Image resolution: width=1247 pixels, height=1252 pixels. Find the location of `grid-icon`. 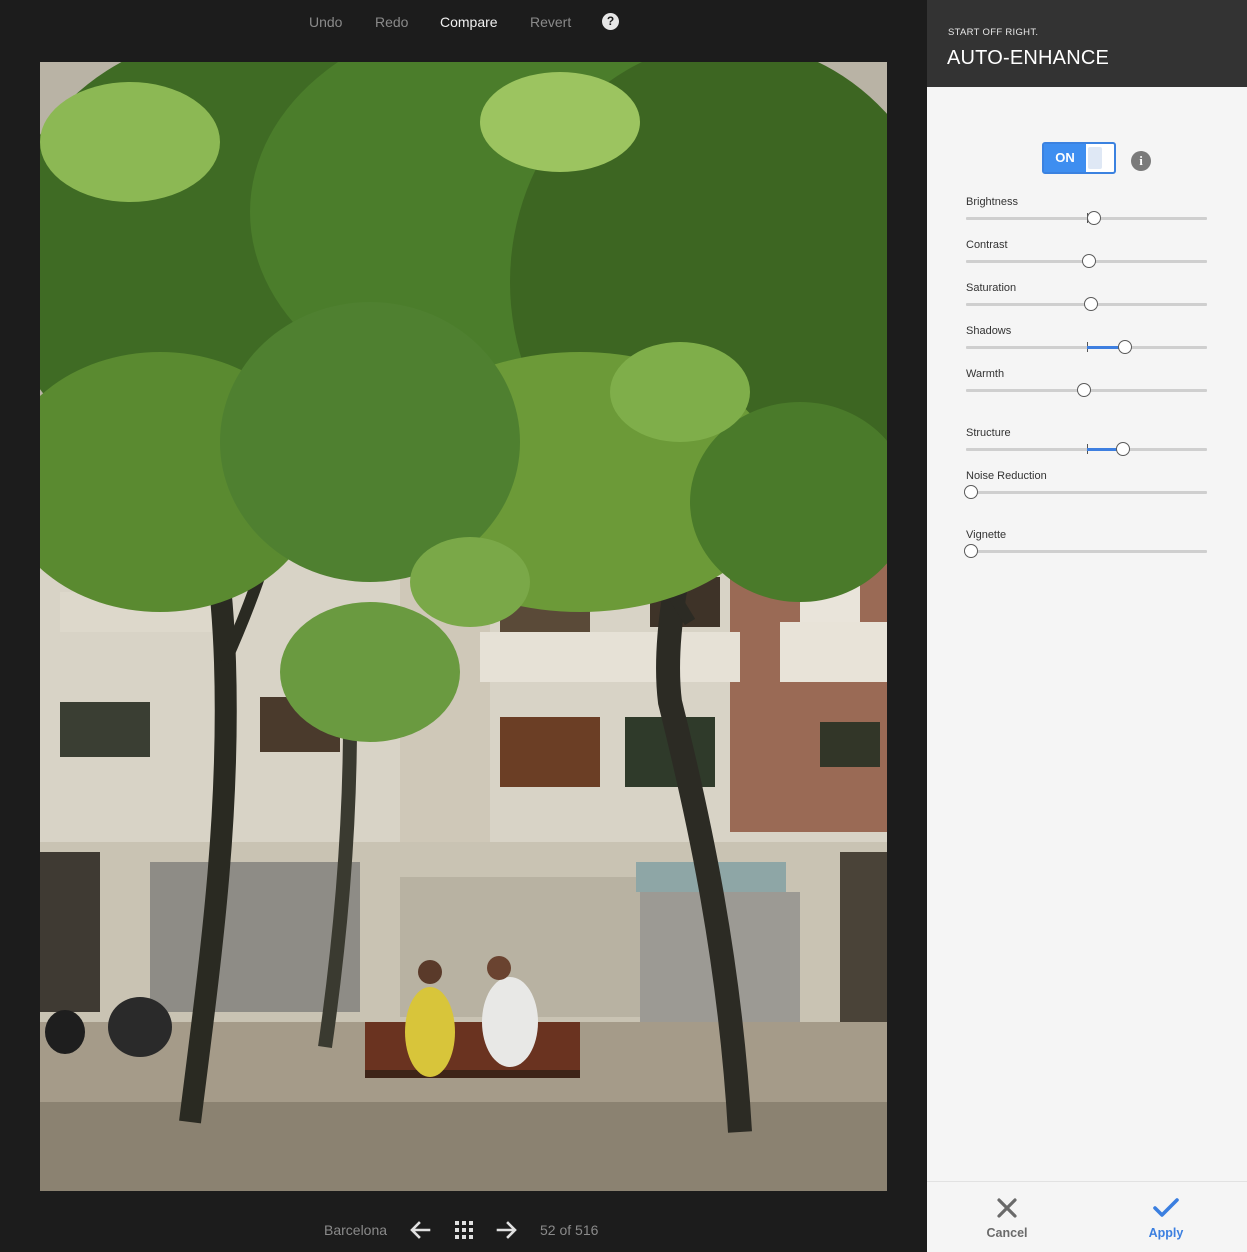

grid-icon is located at coordinates (464, 1230).